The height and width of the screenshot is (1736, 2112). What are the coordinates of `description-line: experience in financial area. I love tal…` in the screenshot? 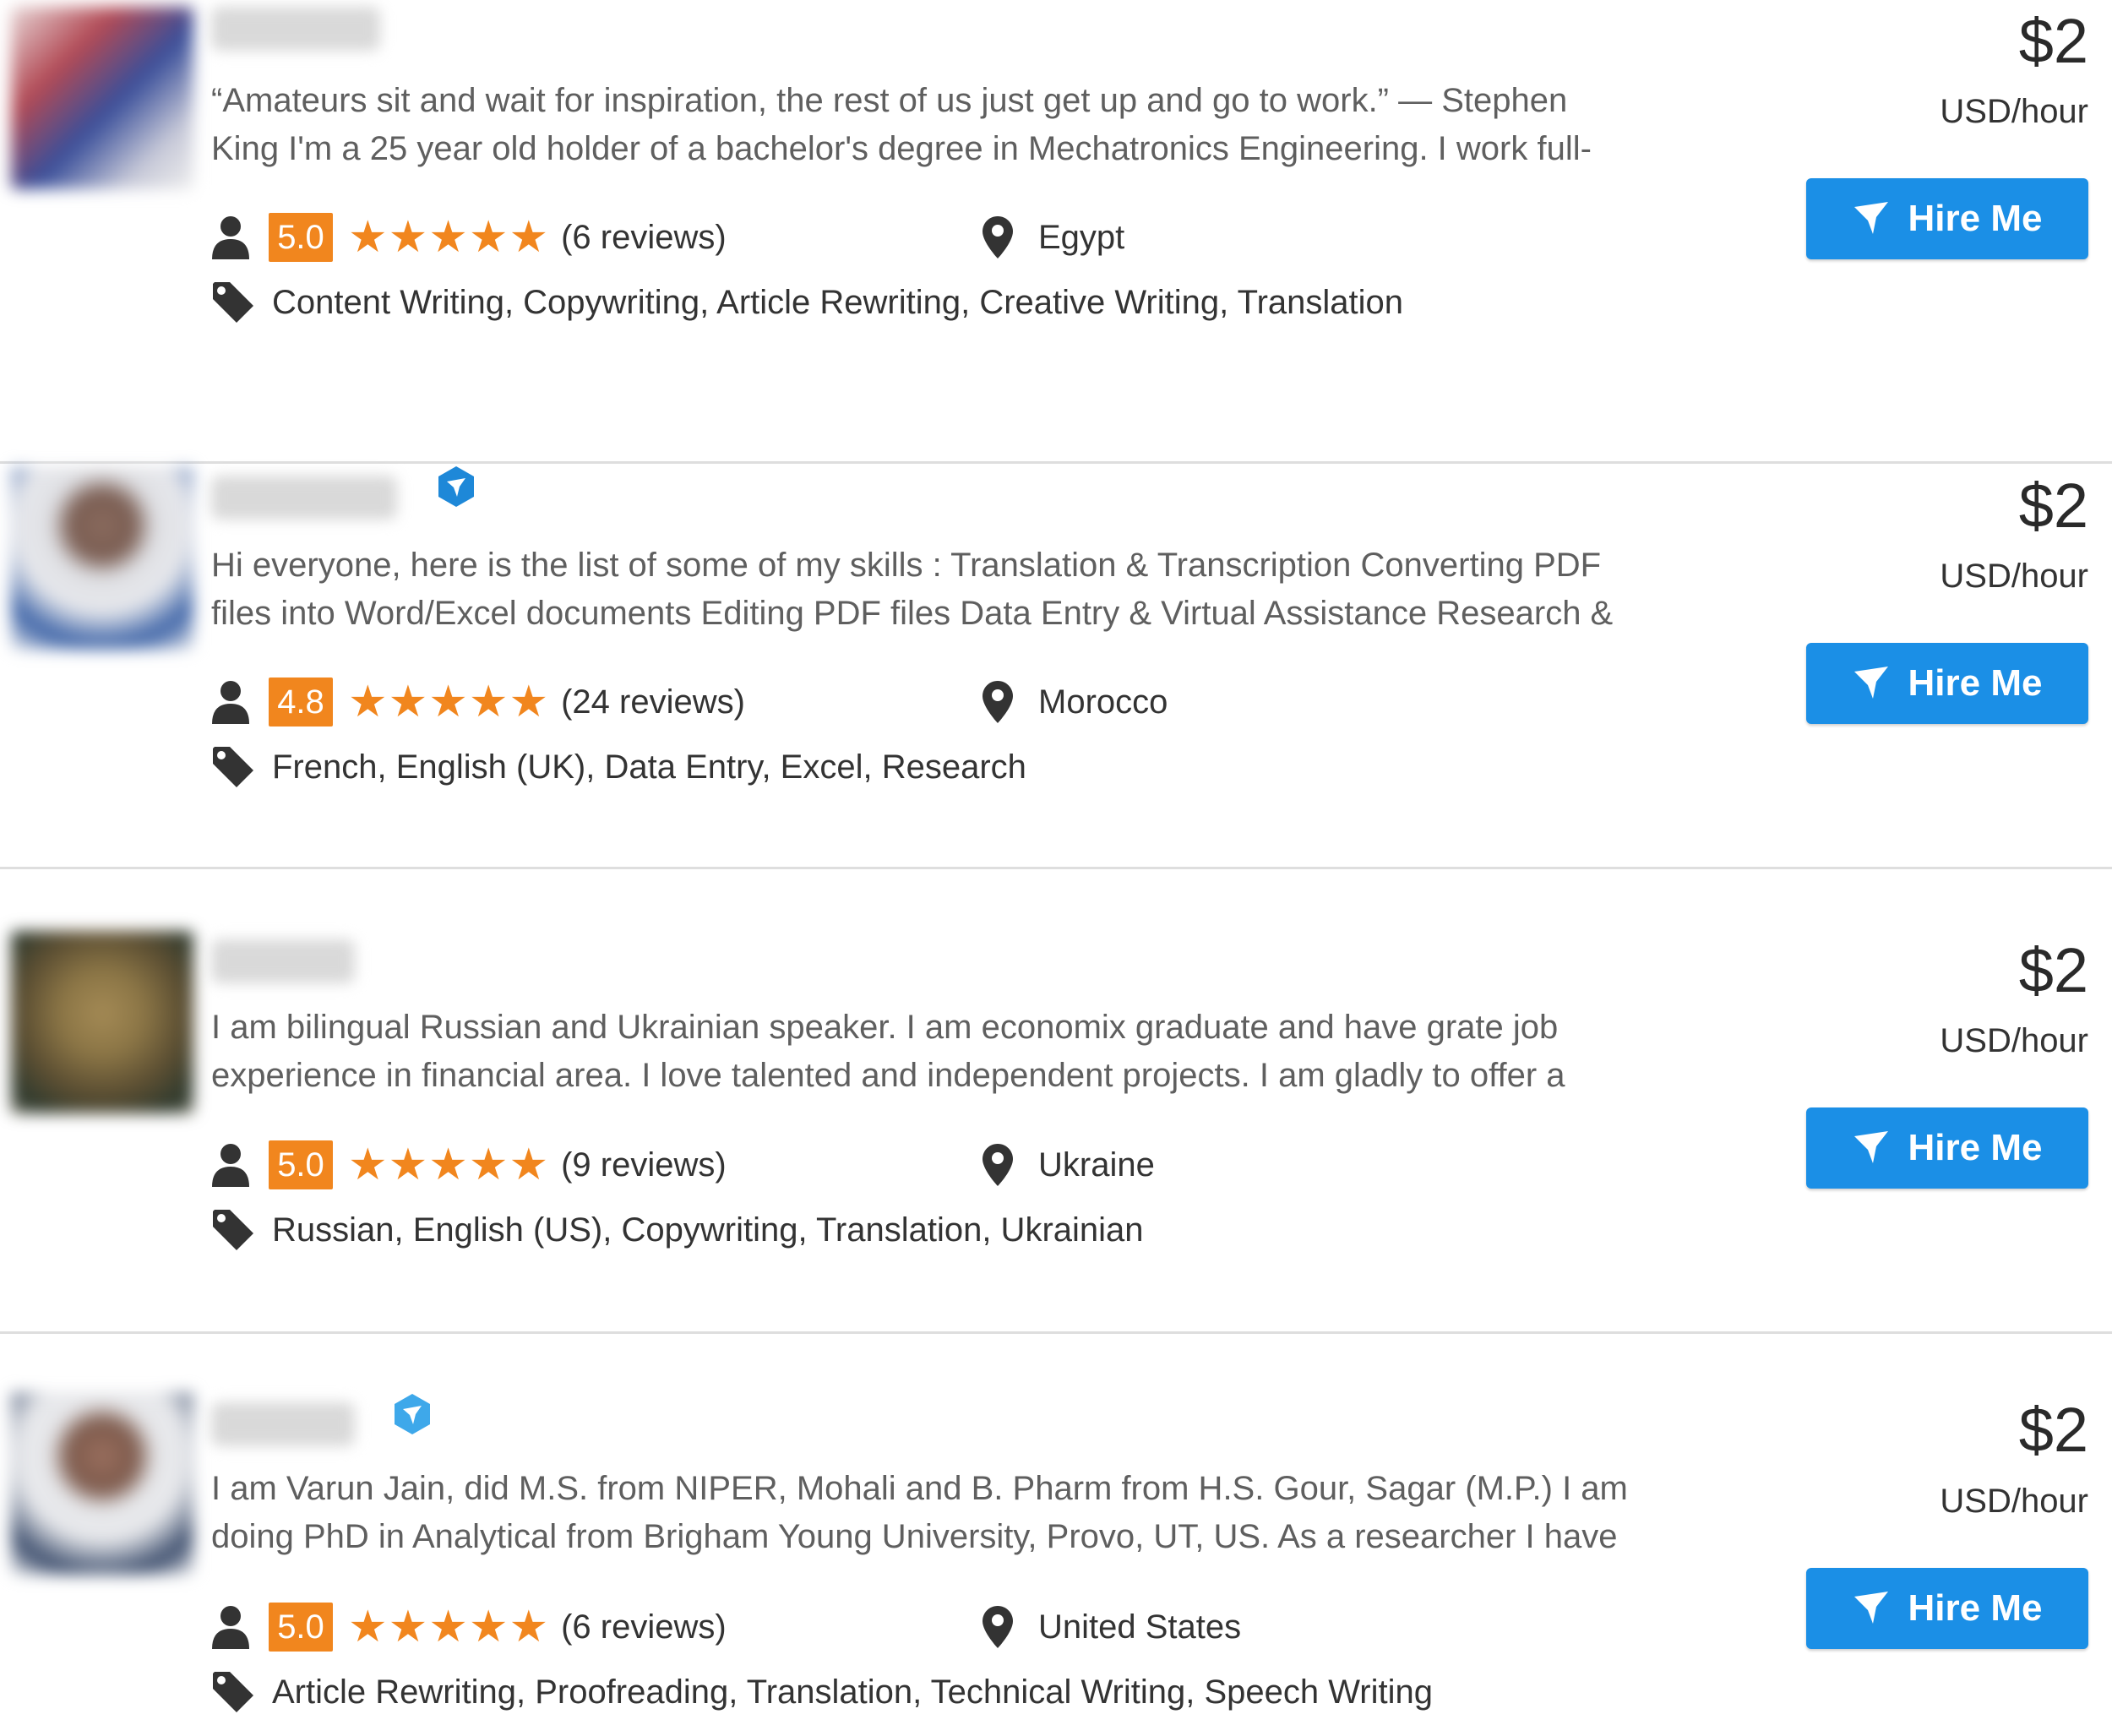 It's located at (888, 1075).